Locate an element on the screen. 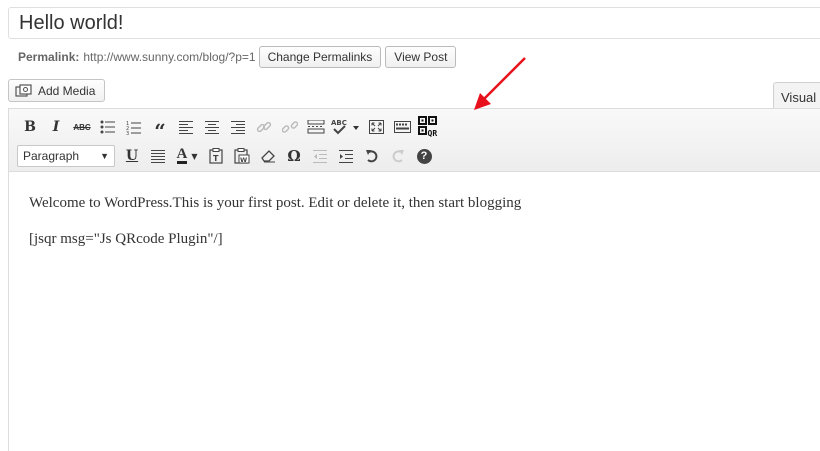 This screenshot has width=820, height=451. strikethrough-button: ABC is located at coordinates (82, 127).